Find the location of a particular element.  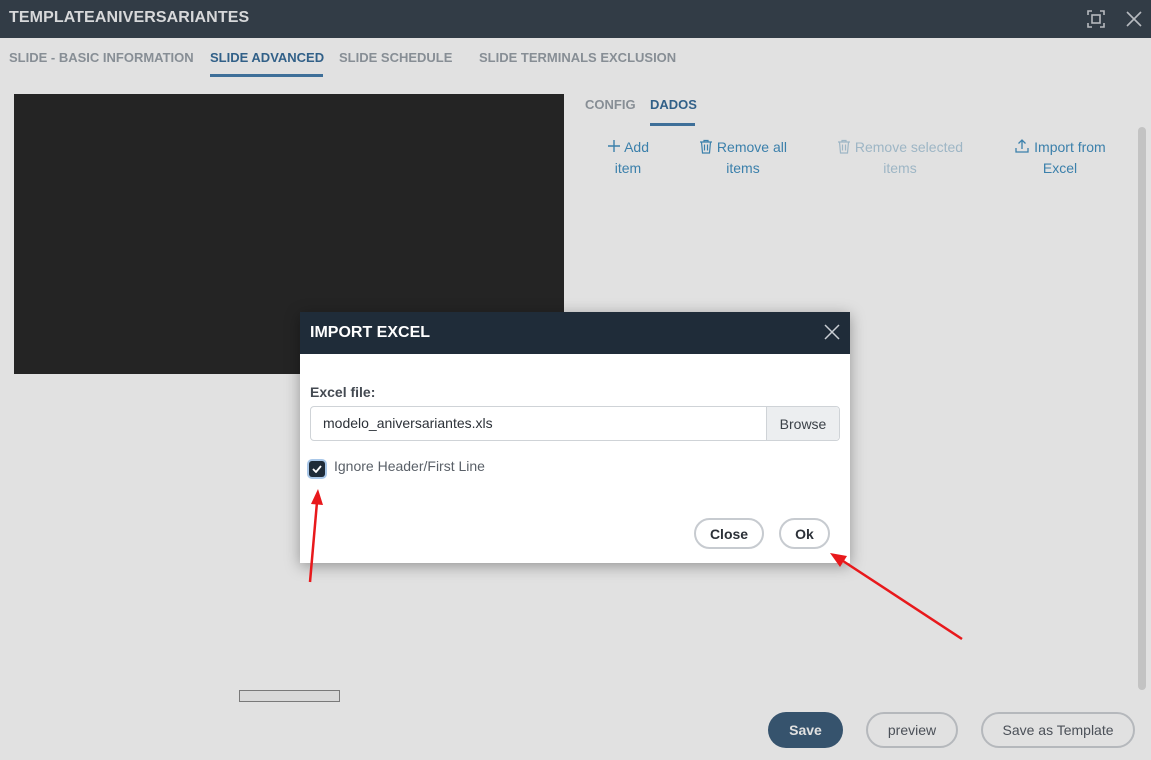

ignore-header-label: Ignore Header/First Line is located at coordinates (409, 466).